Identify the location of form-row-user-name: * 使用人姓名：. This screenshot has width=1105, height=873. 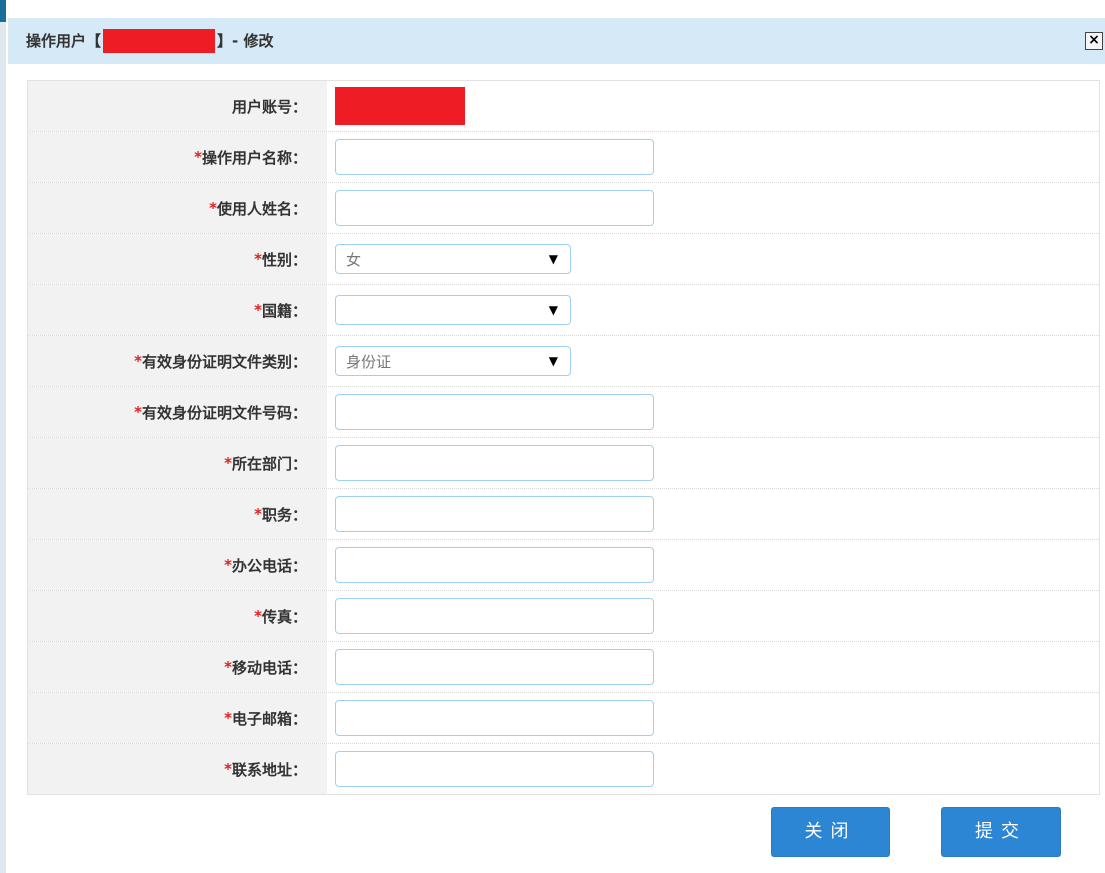
(563, 207).